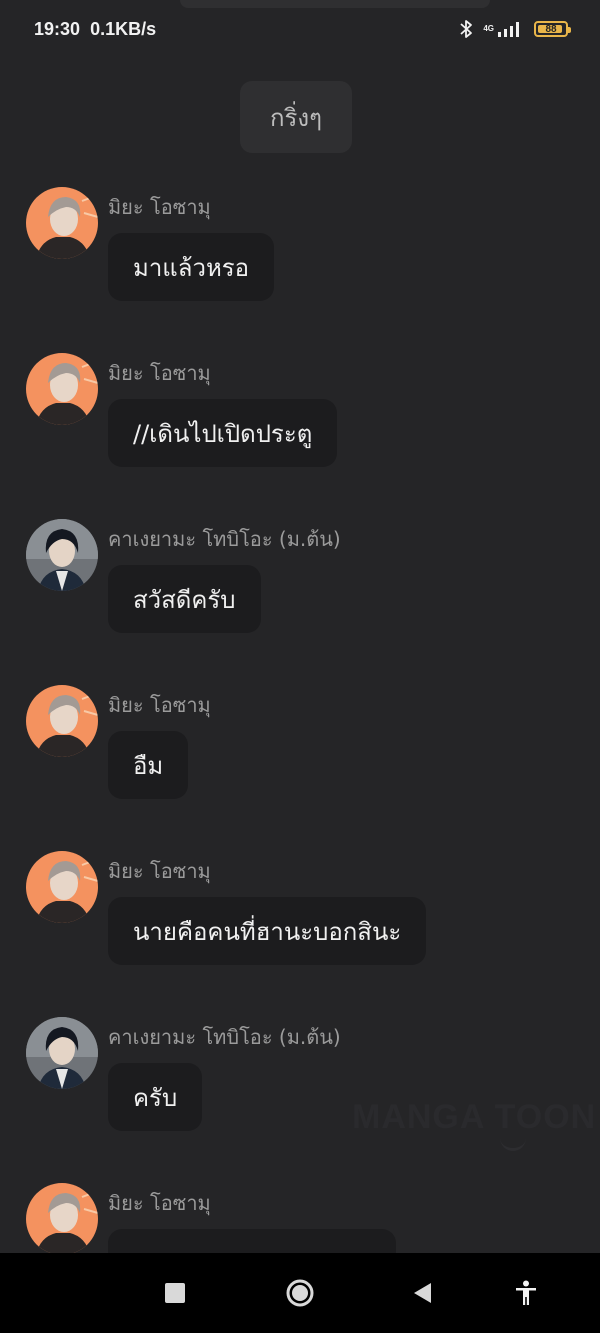 The image size is (600, 1333). I want to click on chat-message: มิยะ โอซามุ อืม, so click(306, 745).